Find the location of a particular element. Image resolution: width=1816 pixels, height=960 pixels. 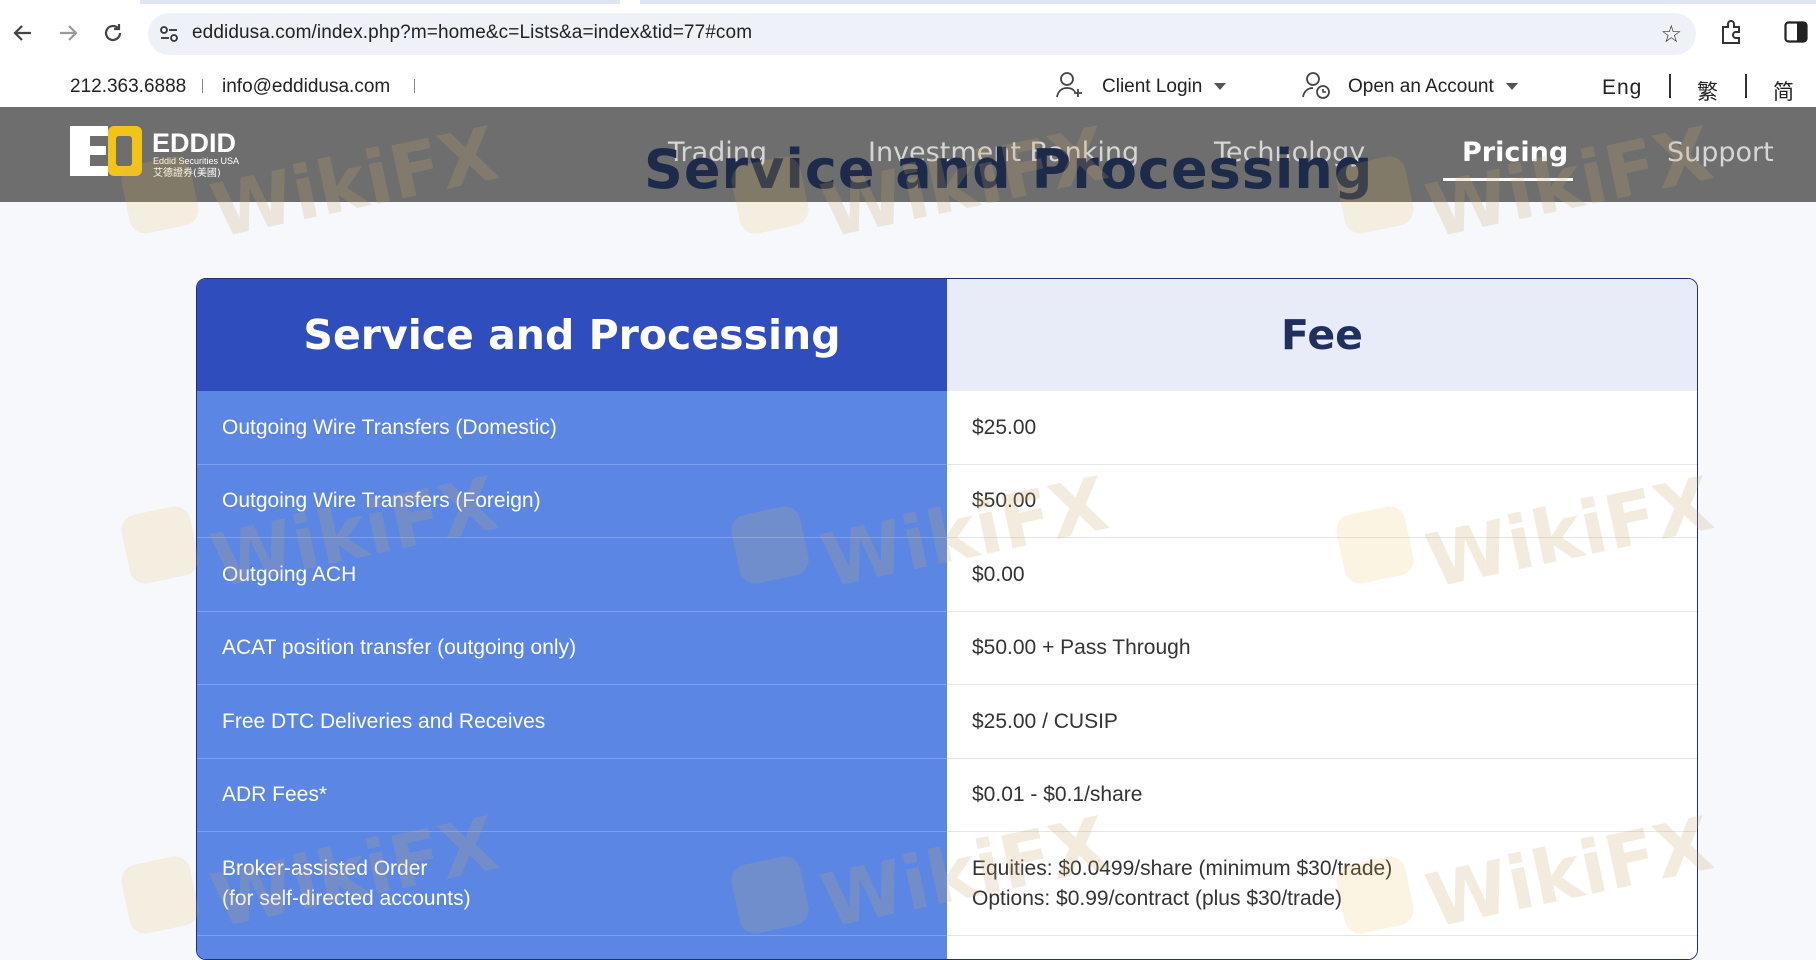

open-account-label: Open an Account is located at coordinates (1421, 86).